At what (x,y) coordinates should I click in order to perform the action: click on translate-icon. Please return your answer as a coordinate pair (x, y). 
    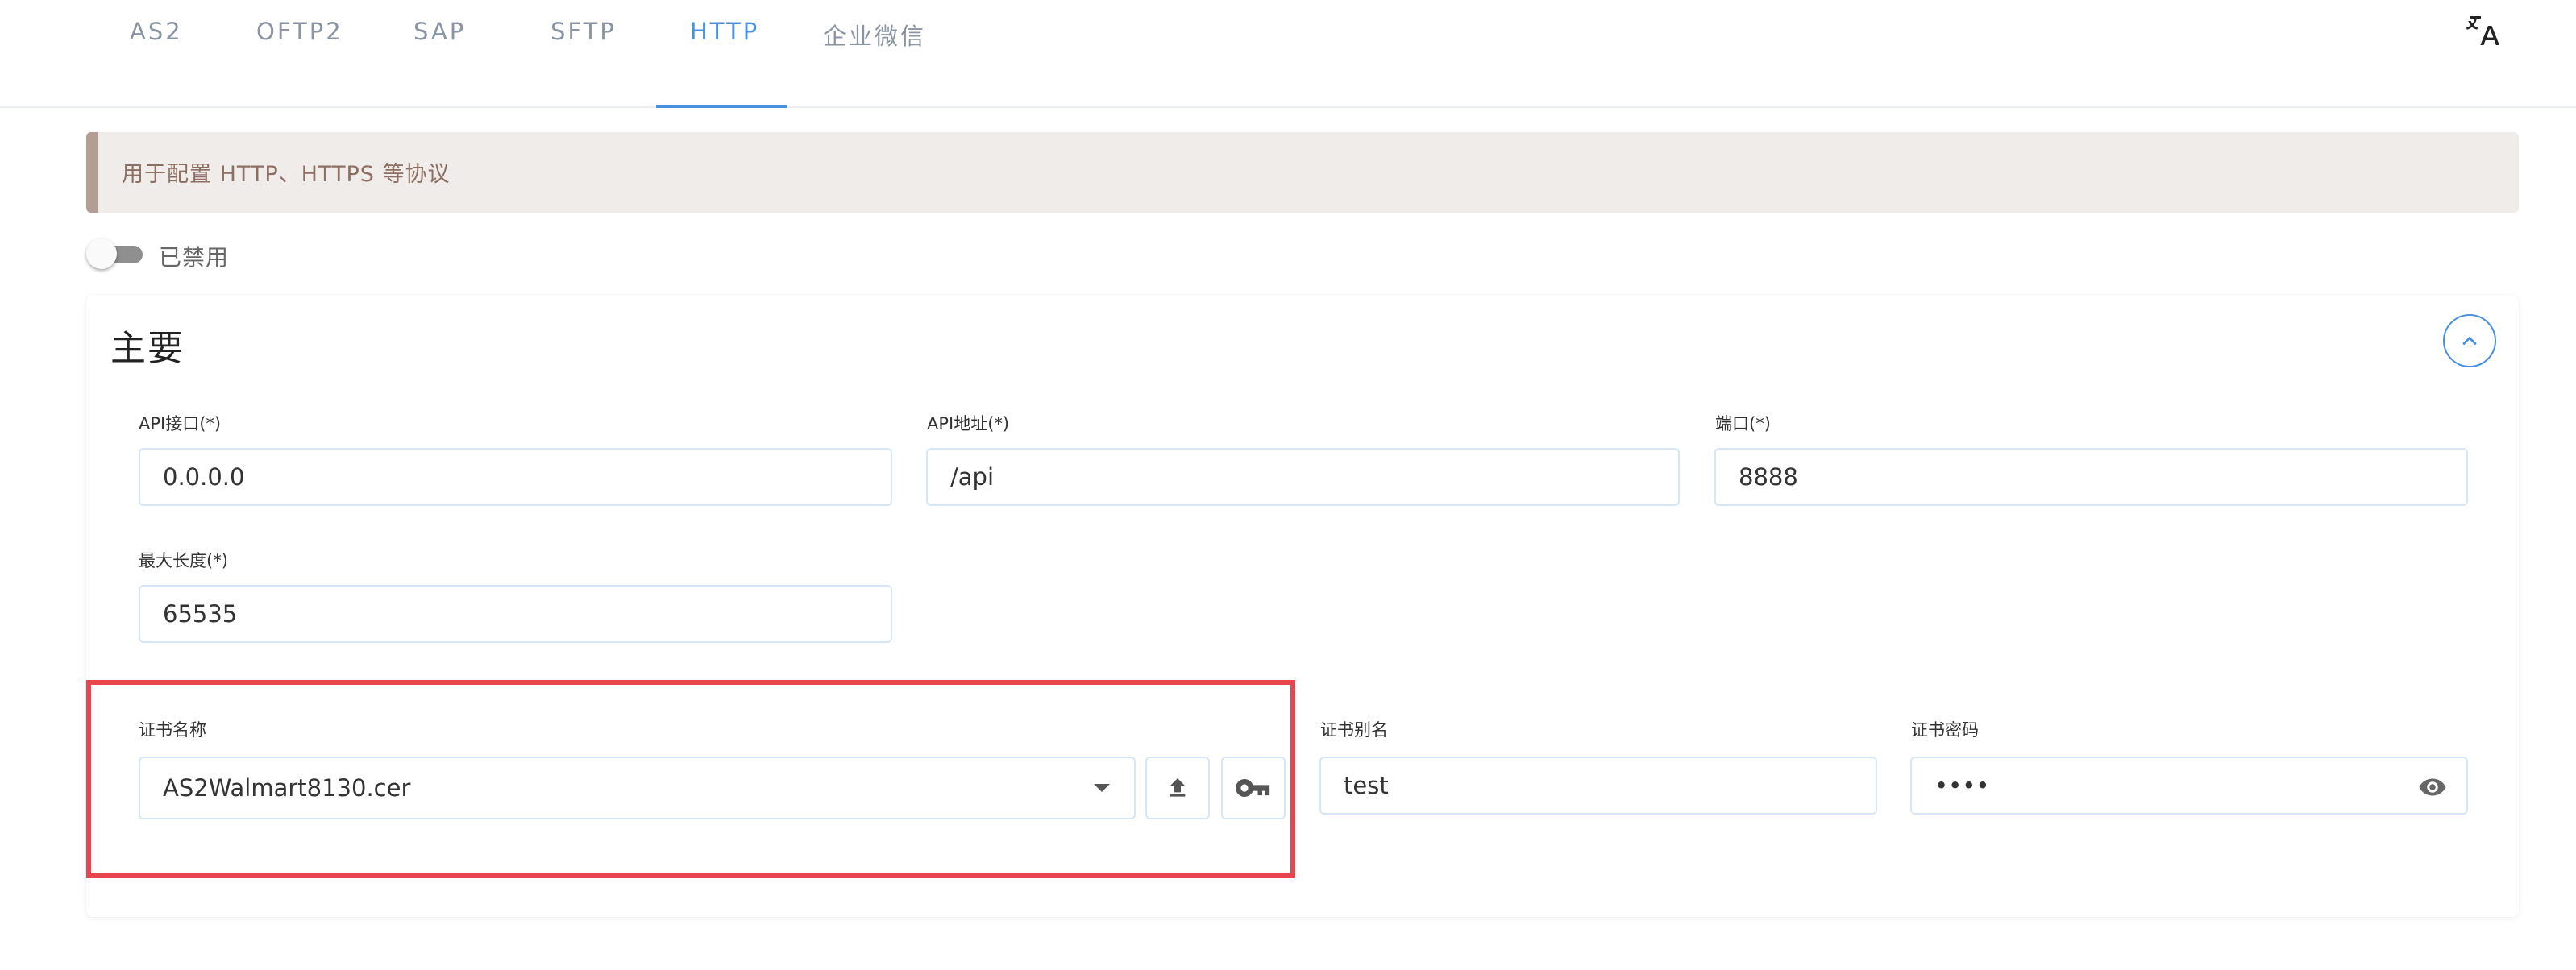
    Looking at the image, I should click on (2484, 31).